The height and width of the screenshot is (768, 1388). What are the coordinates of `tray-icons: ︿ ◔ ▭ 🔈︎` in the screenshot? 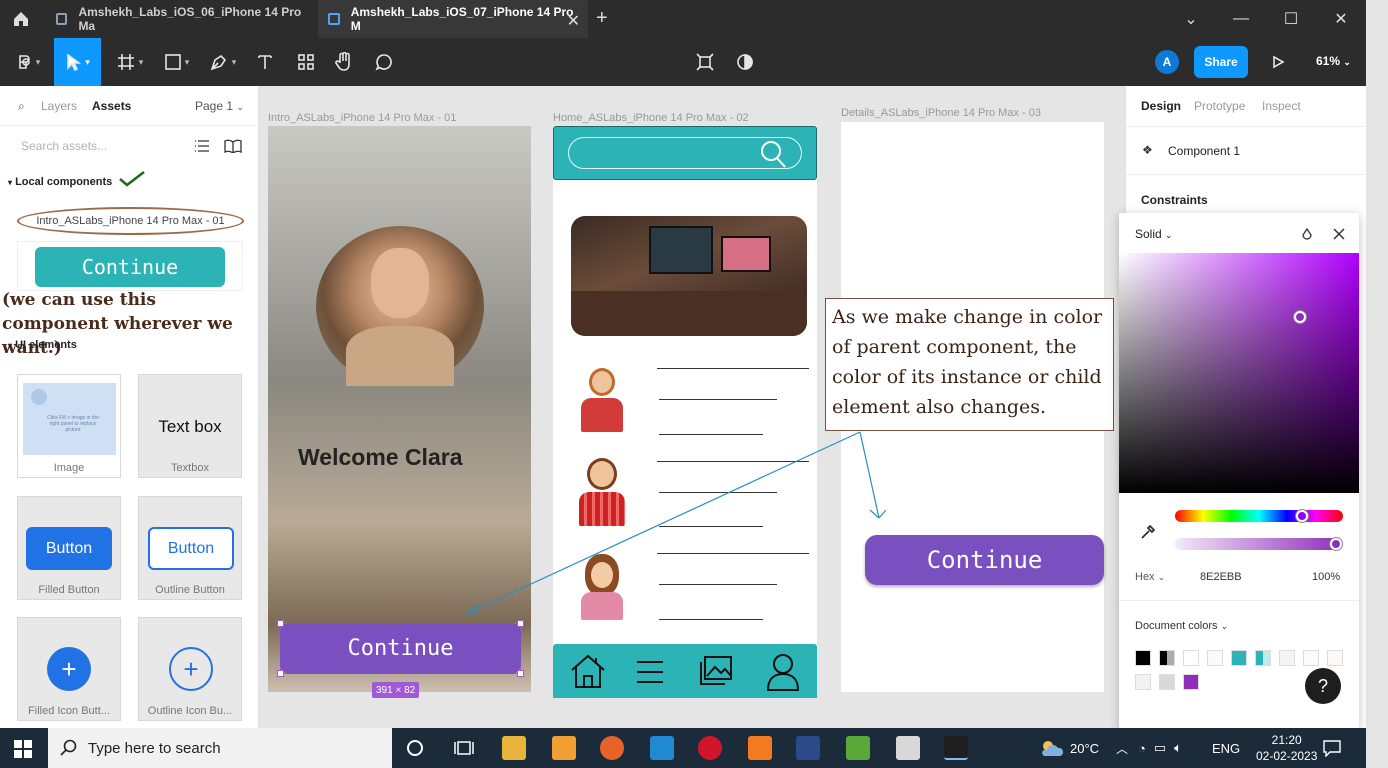 It's located at (1149, 748).